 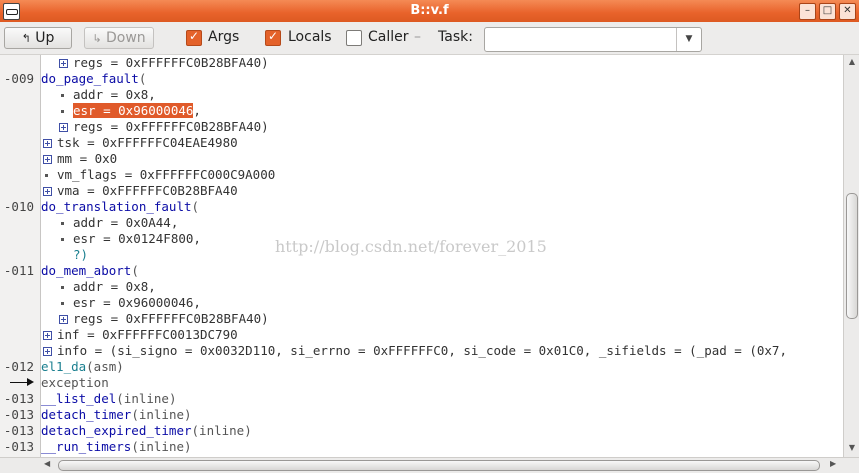 What do you see at coordinates (18, 206) in the screenshot?
I see `frame-level: -010` at bounding box center [18, 206].